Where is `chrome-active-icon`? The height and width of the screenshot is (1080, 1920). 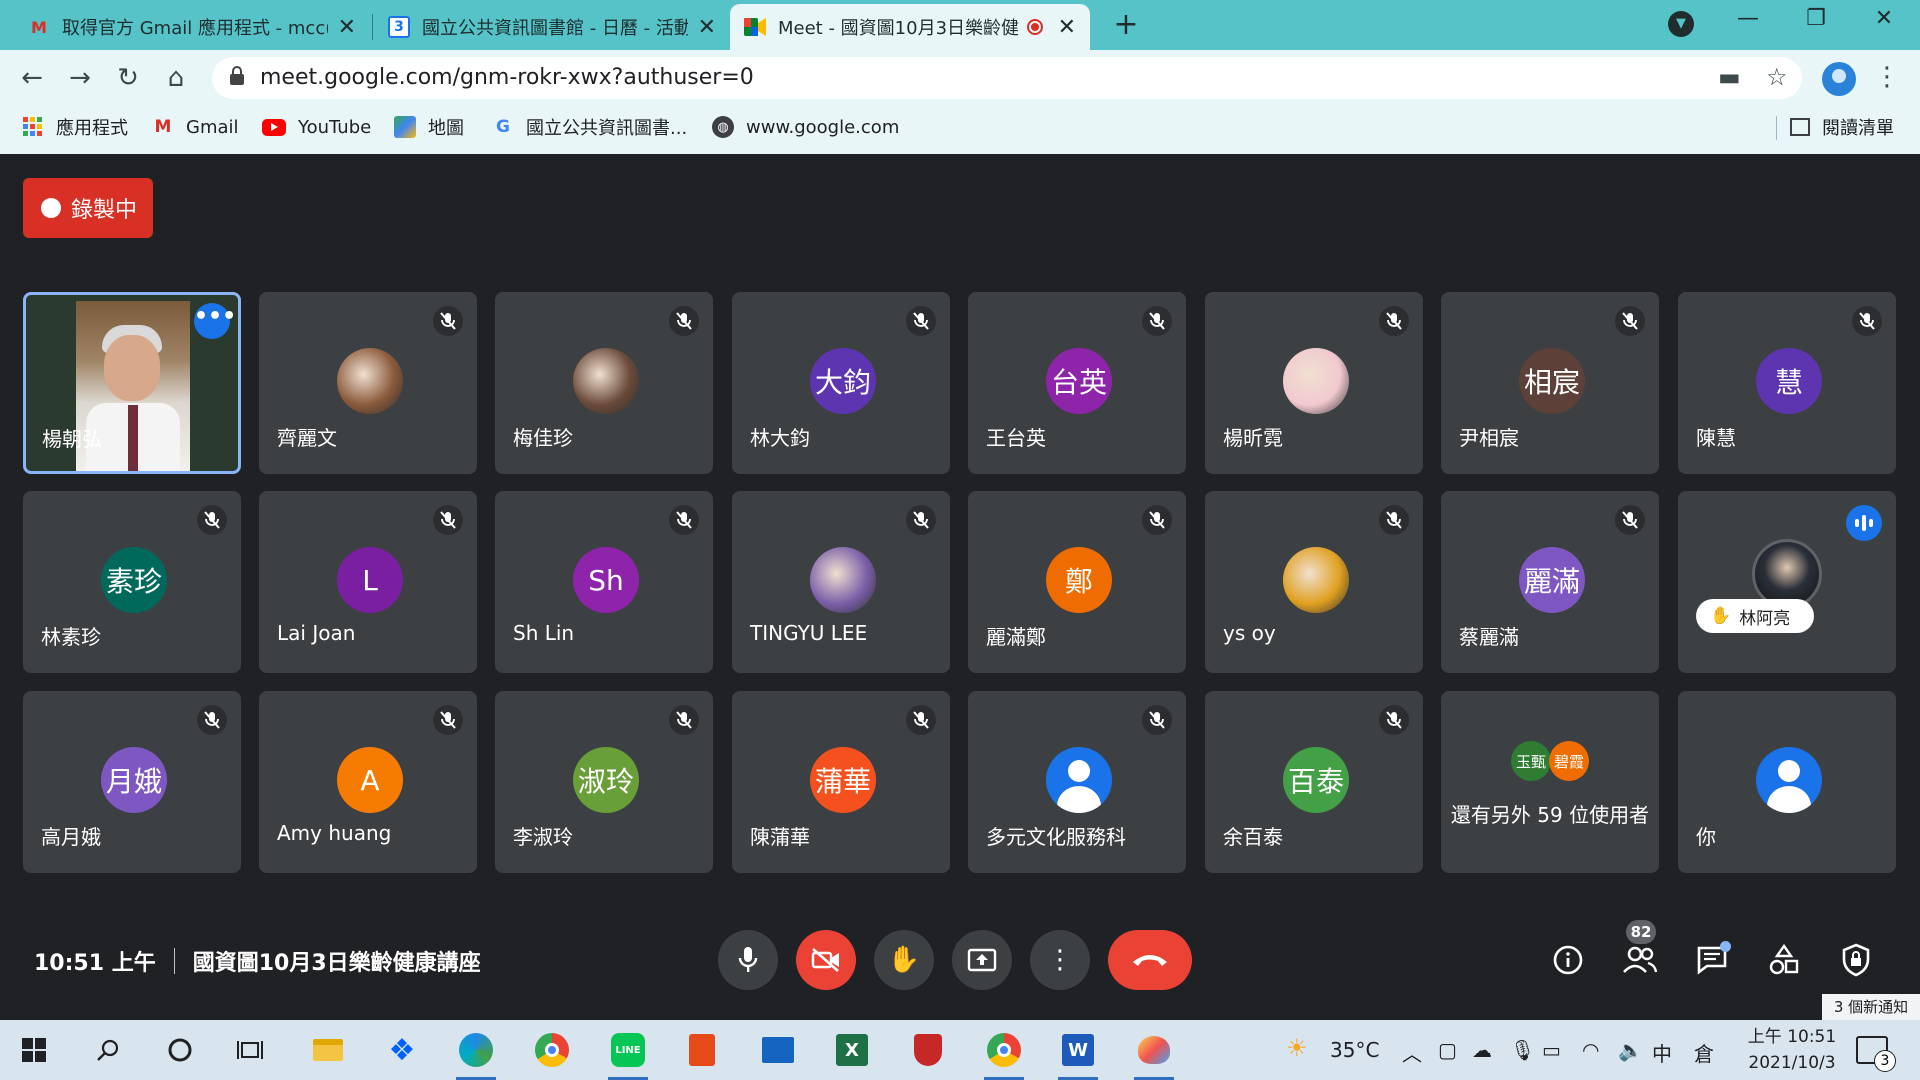 chrome-active-icon is located at coordinates (1004, 1055).